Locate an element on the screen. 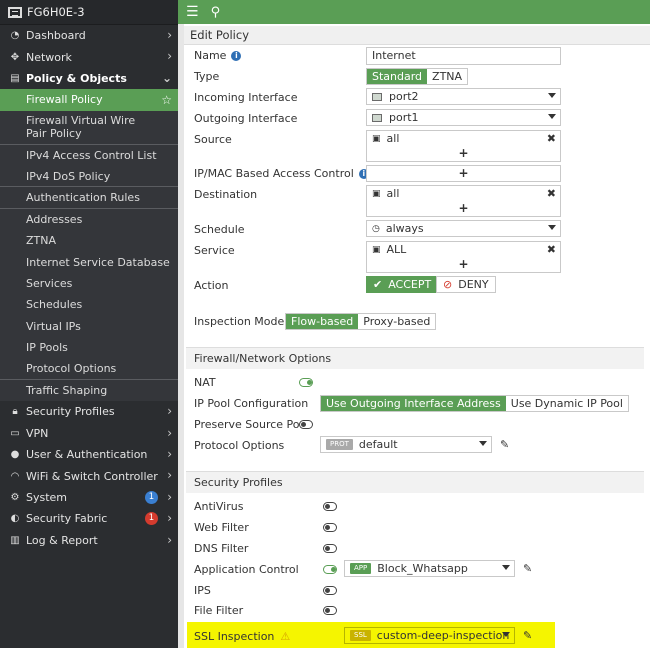 The height and width of the screenshot is (648, 650). nav-label: IPv4 Access Control List is located at coordinates (91, 155).